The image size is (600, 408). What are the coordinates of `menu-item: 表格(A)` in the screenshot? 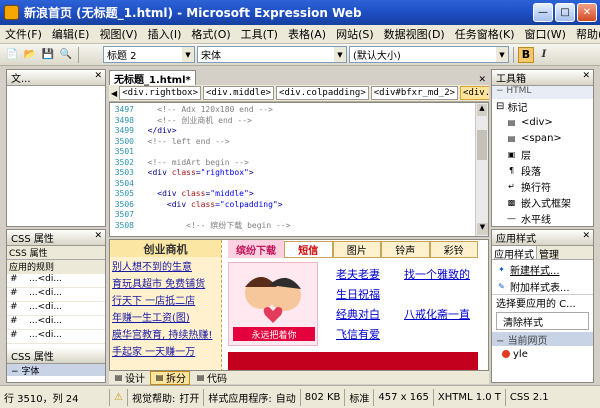 It's located at (307, 34).